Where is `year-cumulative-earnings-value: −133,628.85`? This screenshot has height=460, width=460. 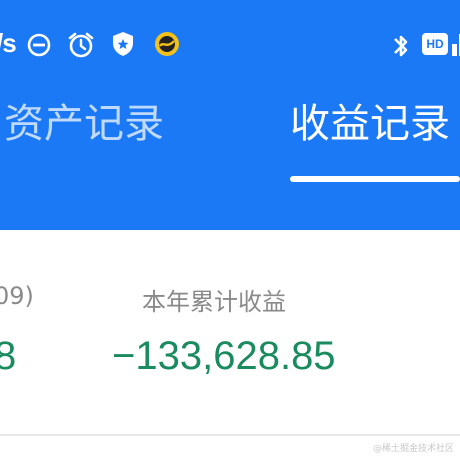
year-cumulative-earnings-value: −133,628.85 is located at coordinates (224, 356).